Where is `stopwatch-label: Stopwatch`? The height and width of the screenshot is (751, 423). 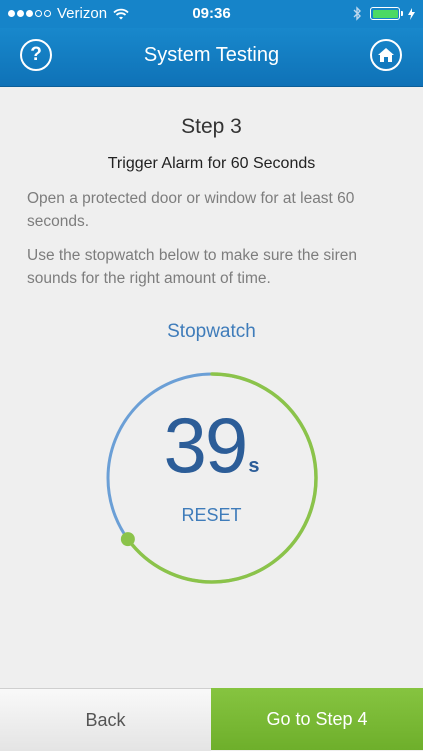
stopwatch-label: Stopwatch is located at coordinates (211, 331).